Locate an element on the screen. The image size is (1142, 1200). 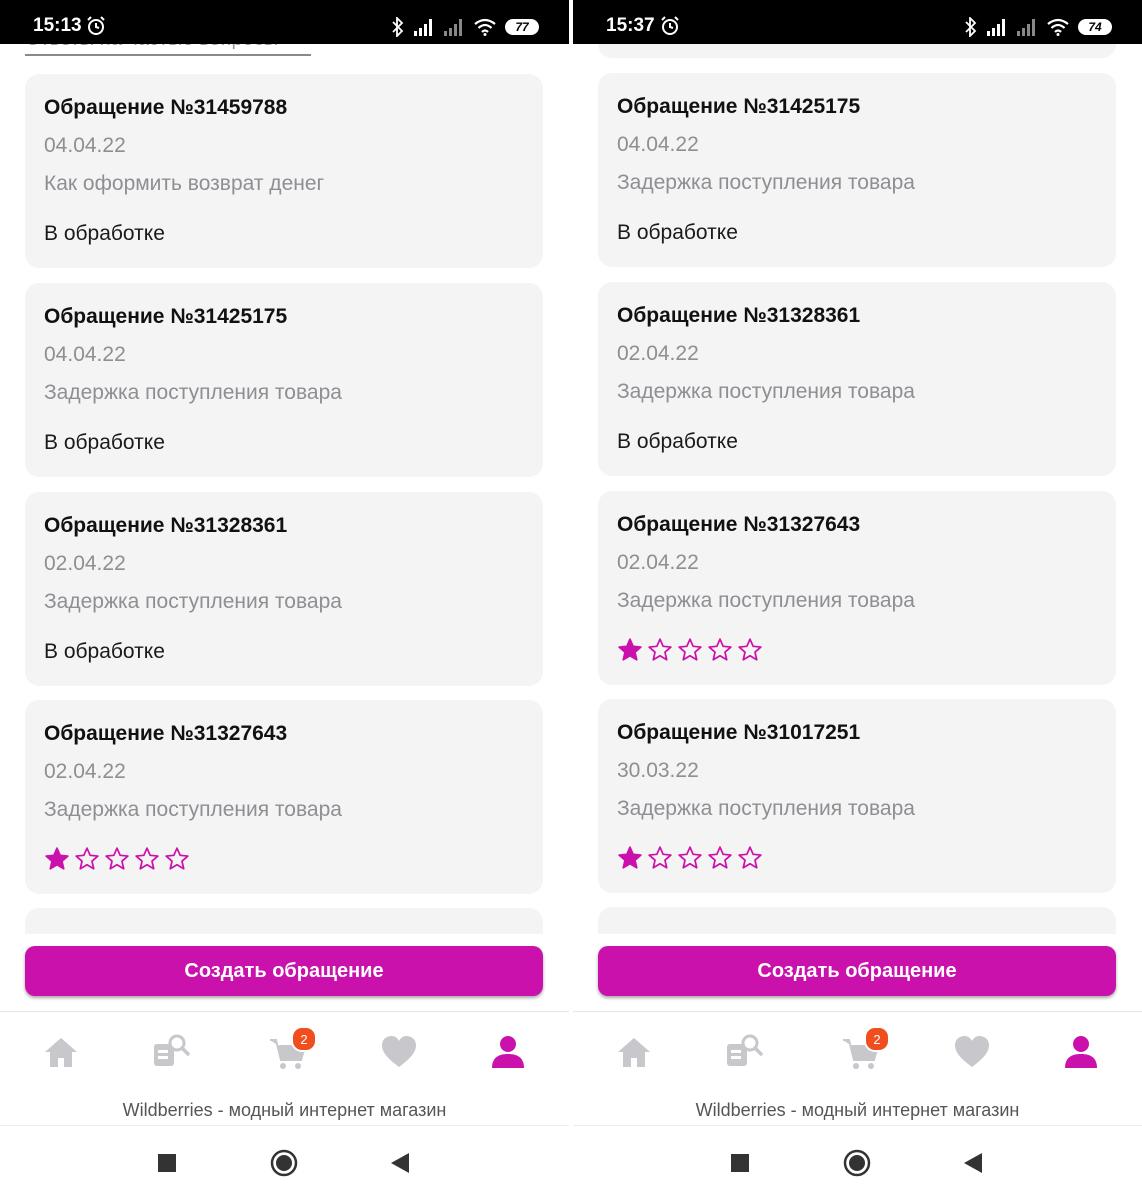
ticket-date: 04.04.22 is located at coordinates (85, 145).